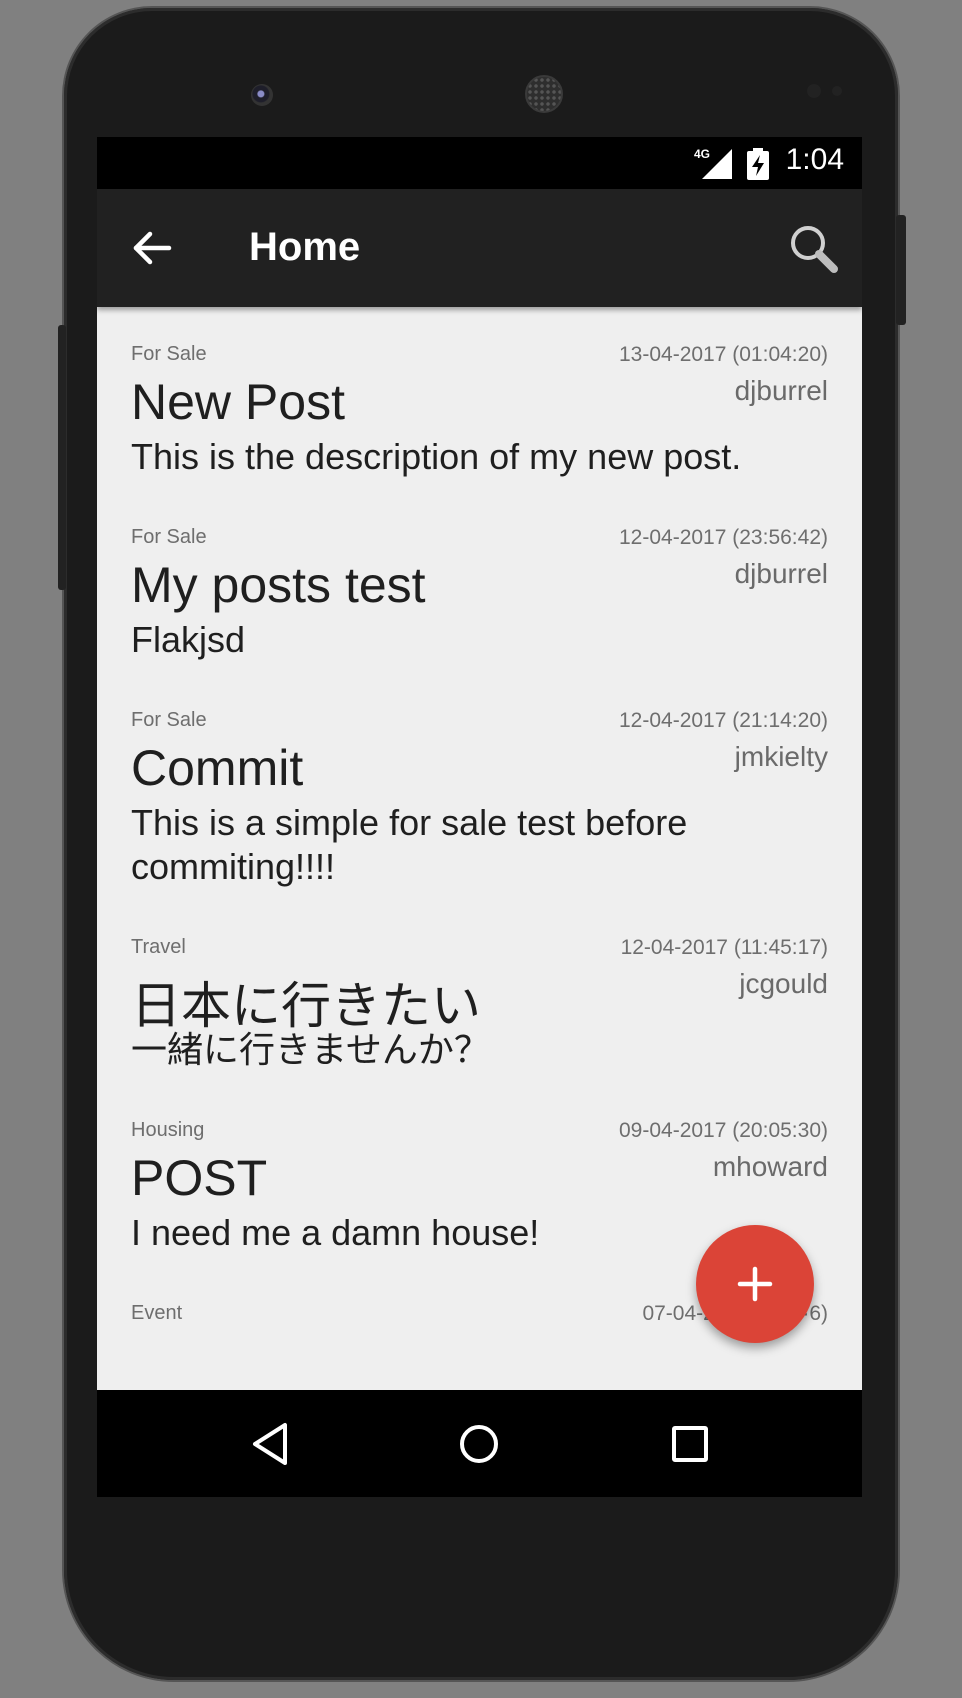  What do you see at coordinates (271, 1444) in the screenshot?
I see `triangle-back-icon` at bounding box center [271, 1444].